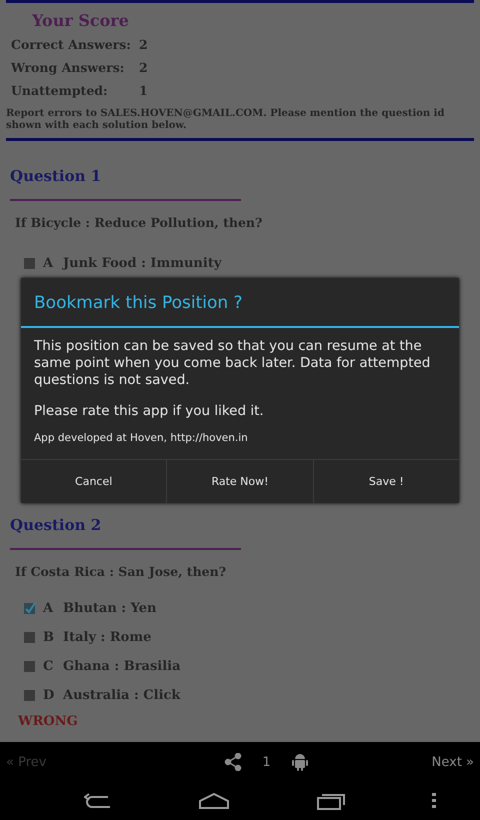  I want to click on result-label: WRONG, so click(48, 721).